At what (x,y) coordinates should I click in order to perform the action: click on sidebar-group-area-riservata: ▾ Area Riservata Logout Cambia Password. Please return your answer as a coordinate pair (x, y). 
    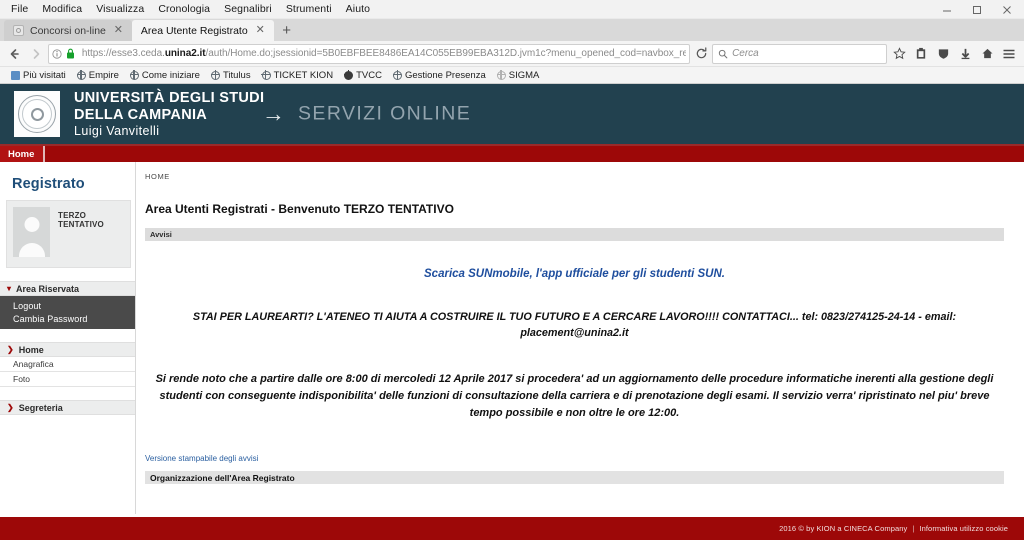
    Looking at the image, I should click on (67, 305).